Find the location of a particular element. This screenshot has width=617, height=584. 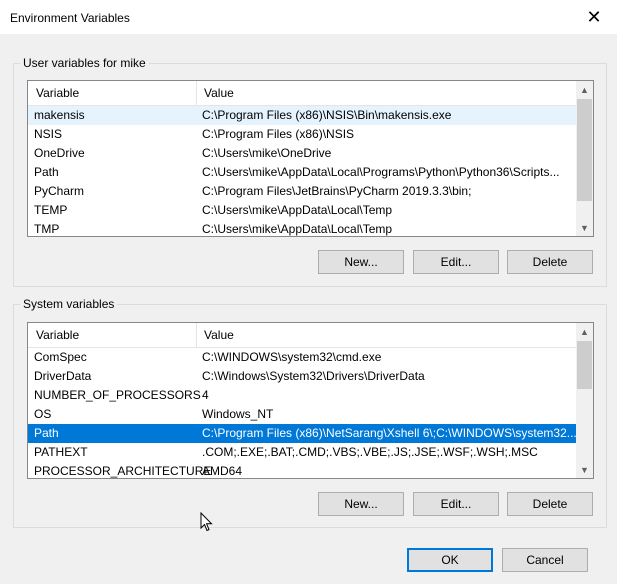

system-delete-button: Delete is located at coordinates (550, 504).